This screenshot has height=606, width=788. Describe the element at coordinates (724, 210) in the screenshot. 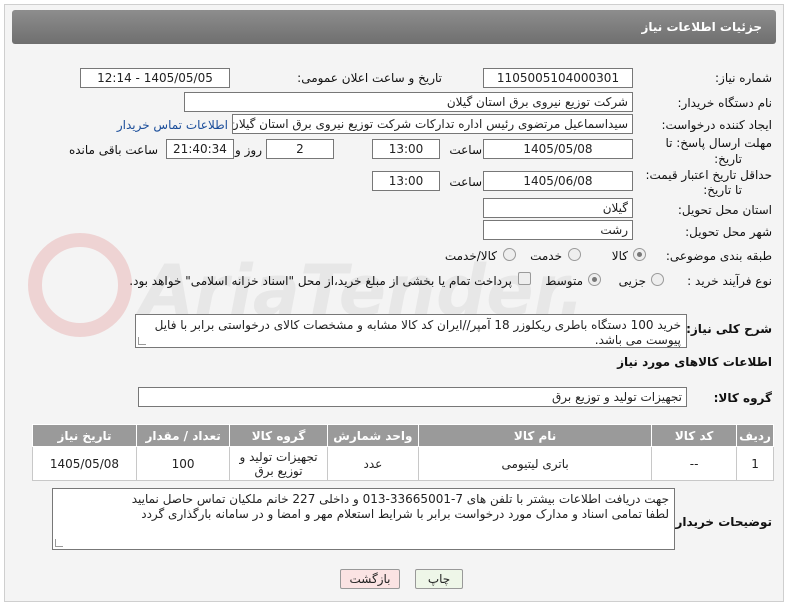

I see `province-label: استان محل تحویل:` at that location.